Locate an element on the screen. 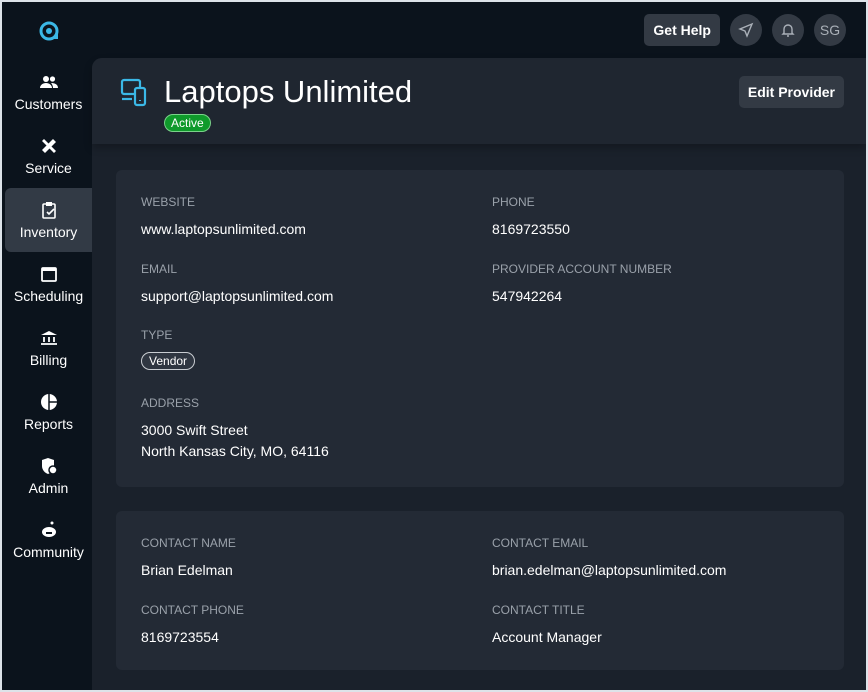 This screenshot has height=692, width=868. paper-plane-icon is located at coordinates (746, 30).